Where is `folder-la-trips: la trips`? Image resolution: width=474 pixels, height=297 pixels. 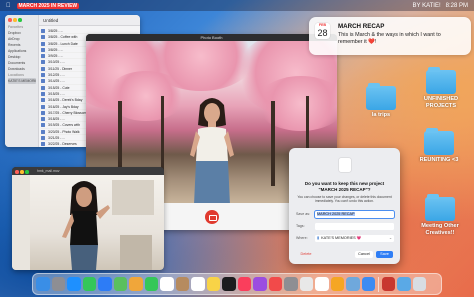 folder-la-trips: la trips is located at coordinates (381, 101).